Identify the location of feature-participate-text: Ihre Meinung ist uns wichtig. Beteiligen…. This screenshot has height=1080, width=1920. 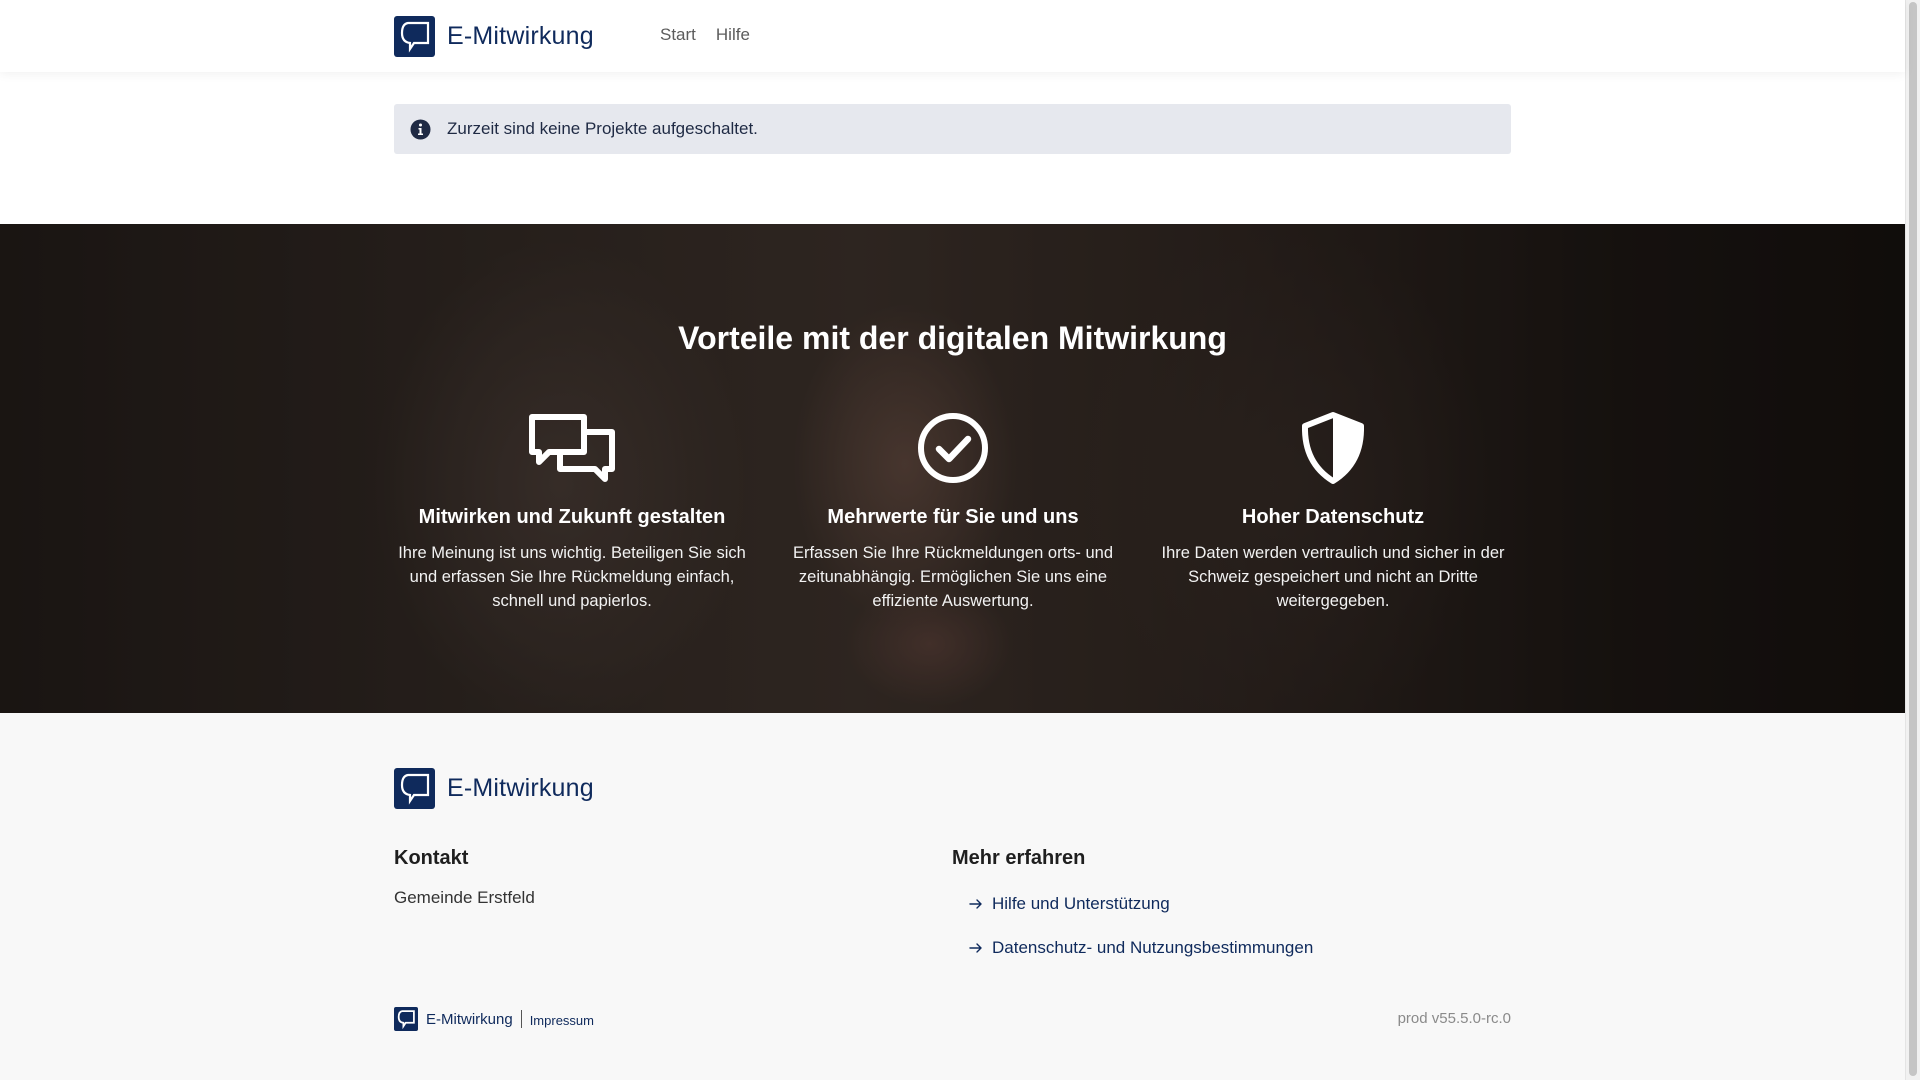
(572, 577).